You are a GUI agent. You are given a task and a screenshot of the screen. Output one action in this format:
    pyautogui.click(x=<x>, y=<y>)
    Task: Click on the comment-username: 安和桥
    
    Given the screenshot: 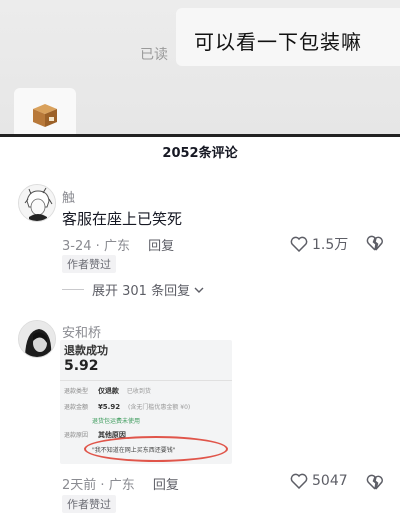 What is the action you would take?
    pyautogui.click(x=81, y=331)
    